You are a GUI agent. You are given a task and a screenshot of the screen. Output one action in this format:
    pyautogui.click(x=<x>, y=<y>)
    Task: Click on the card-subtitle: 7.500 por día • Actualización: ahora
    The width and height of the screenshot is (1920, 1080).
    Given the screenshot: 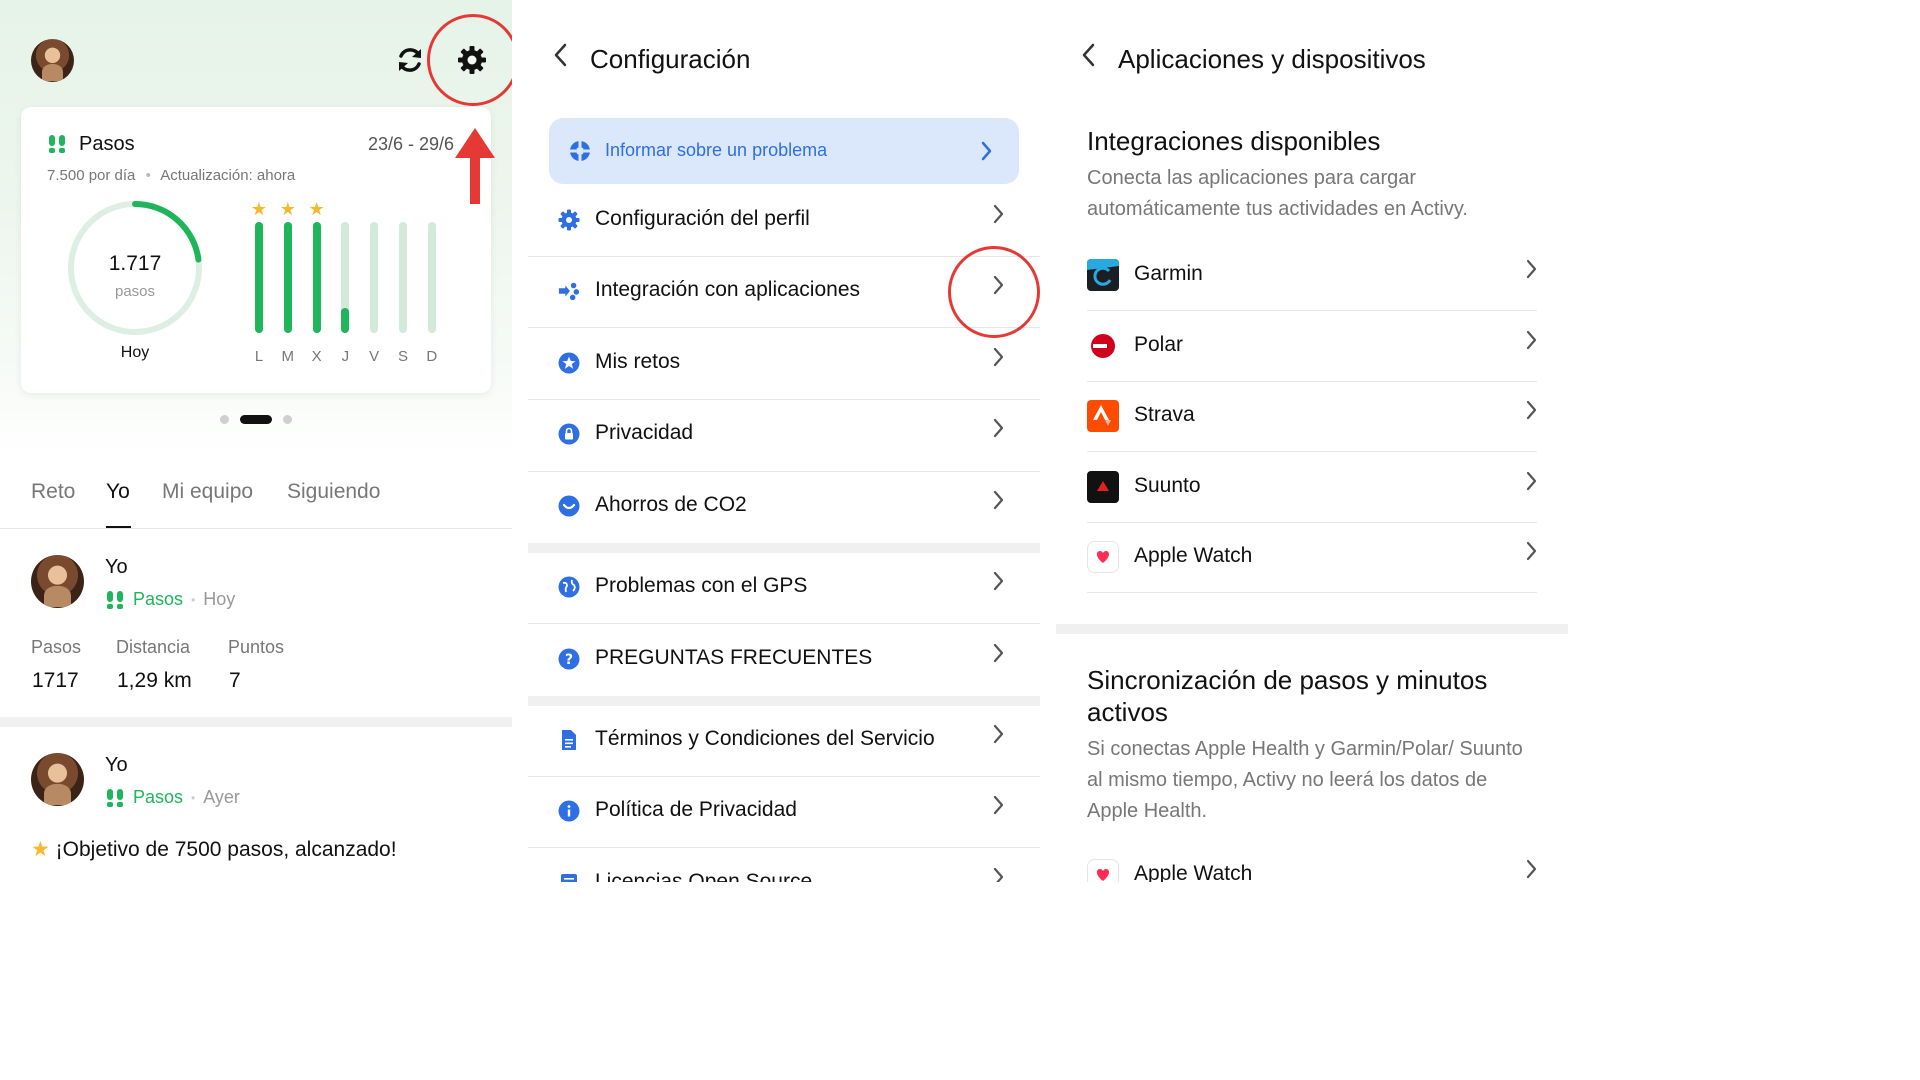 What is the action you would take?
    pyautogui.click(x=171, y=175)
    